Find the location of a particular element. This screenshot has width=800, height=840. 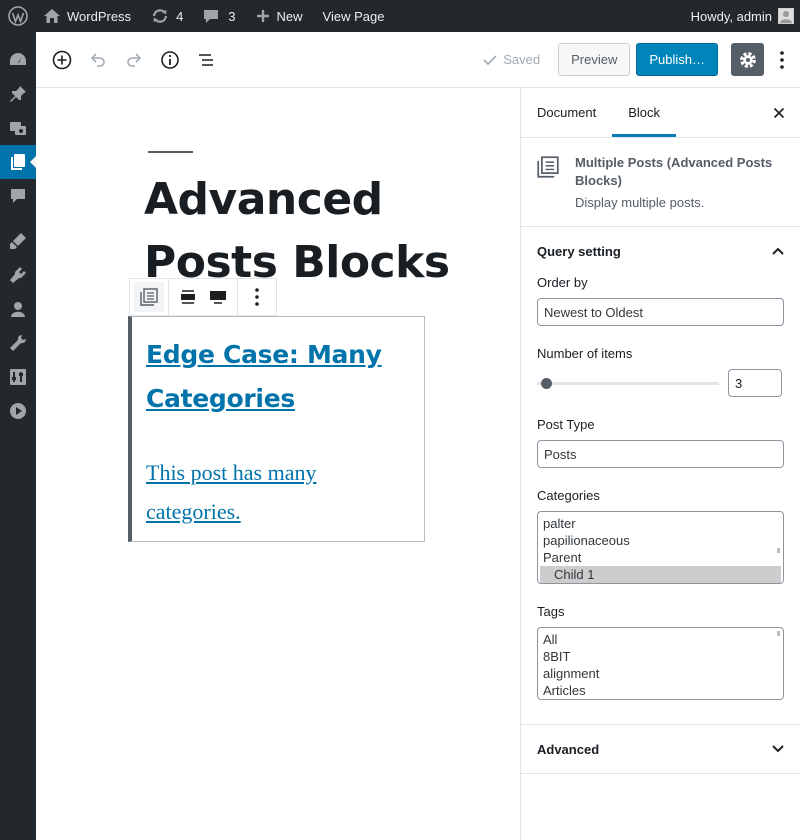

list-icon is located at coordinates (206, 59).